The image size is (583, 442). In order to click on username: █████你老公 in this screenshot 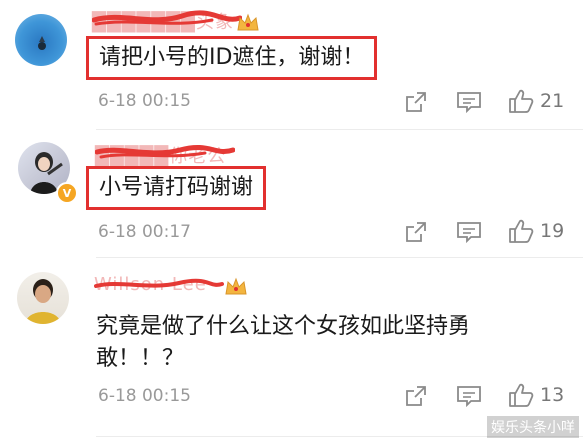, I will do `click(165, 154)`.